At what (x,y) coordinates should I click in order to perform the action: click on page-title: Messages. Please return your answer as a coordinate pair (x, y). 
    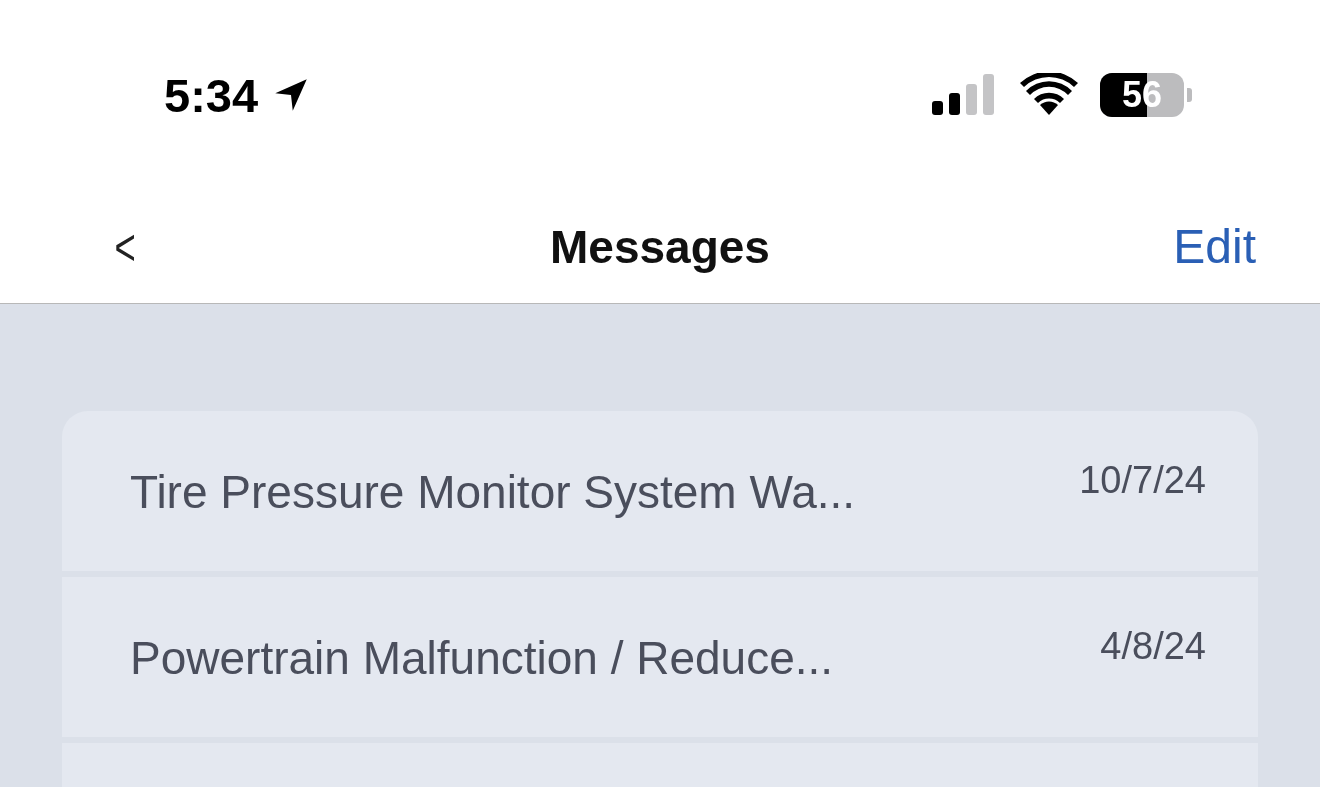
    Looking at the image, I should click on (660, 246).